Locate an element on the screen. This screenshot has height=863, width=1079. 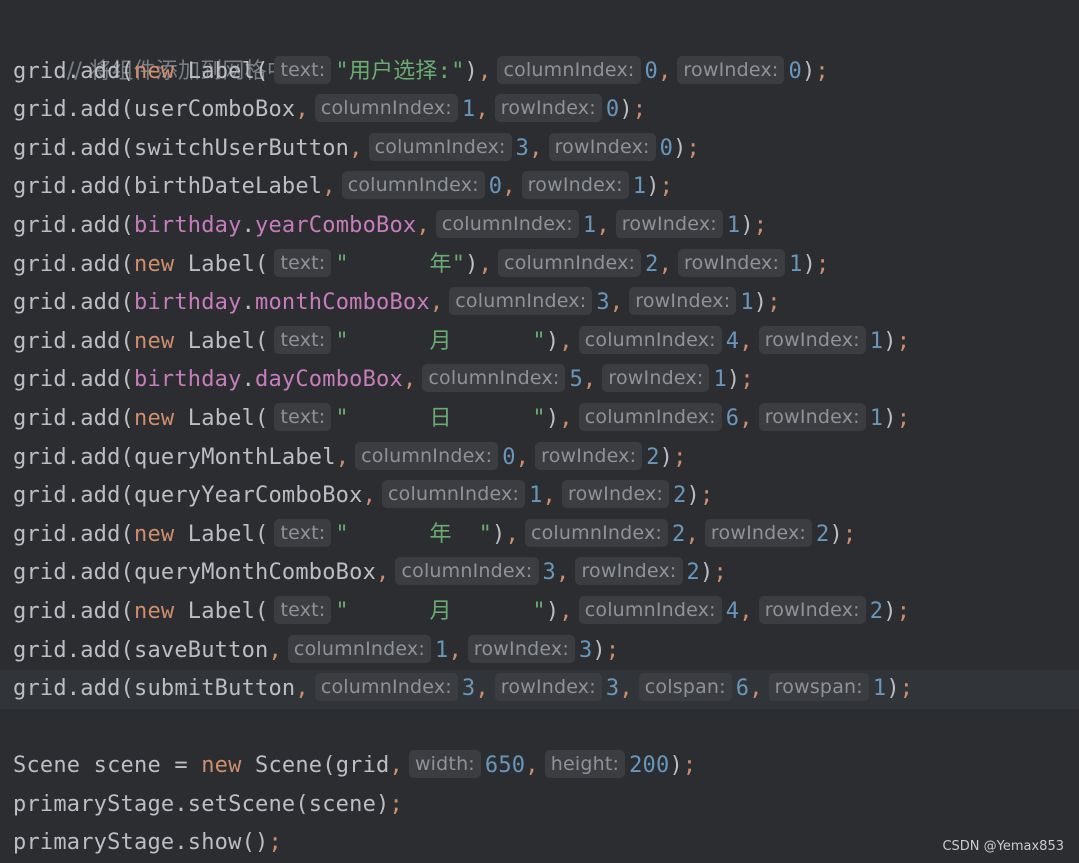
field-reference: monthComboBox is located at coordinates (342, 303).